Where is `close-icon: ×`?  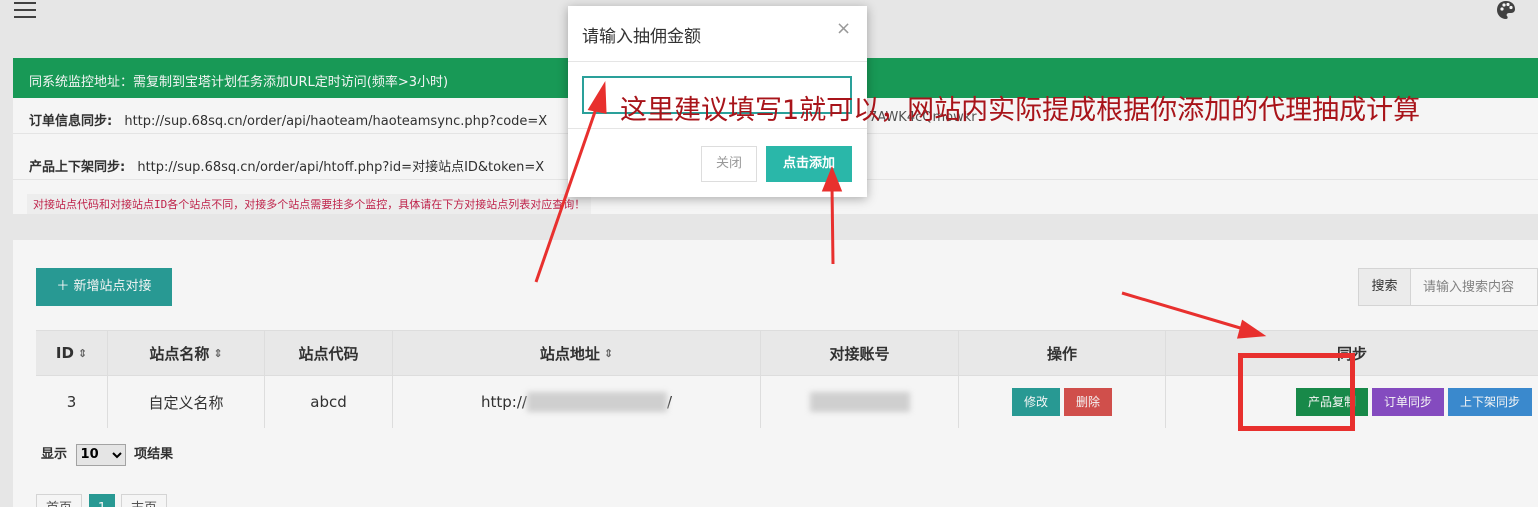
close-icon: × is located at coordinates (843, 28).